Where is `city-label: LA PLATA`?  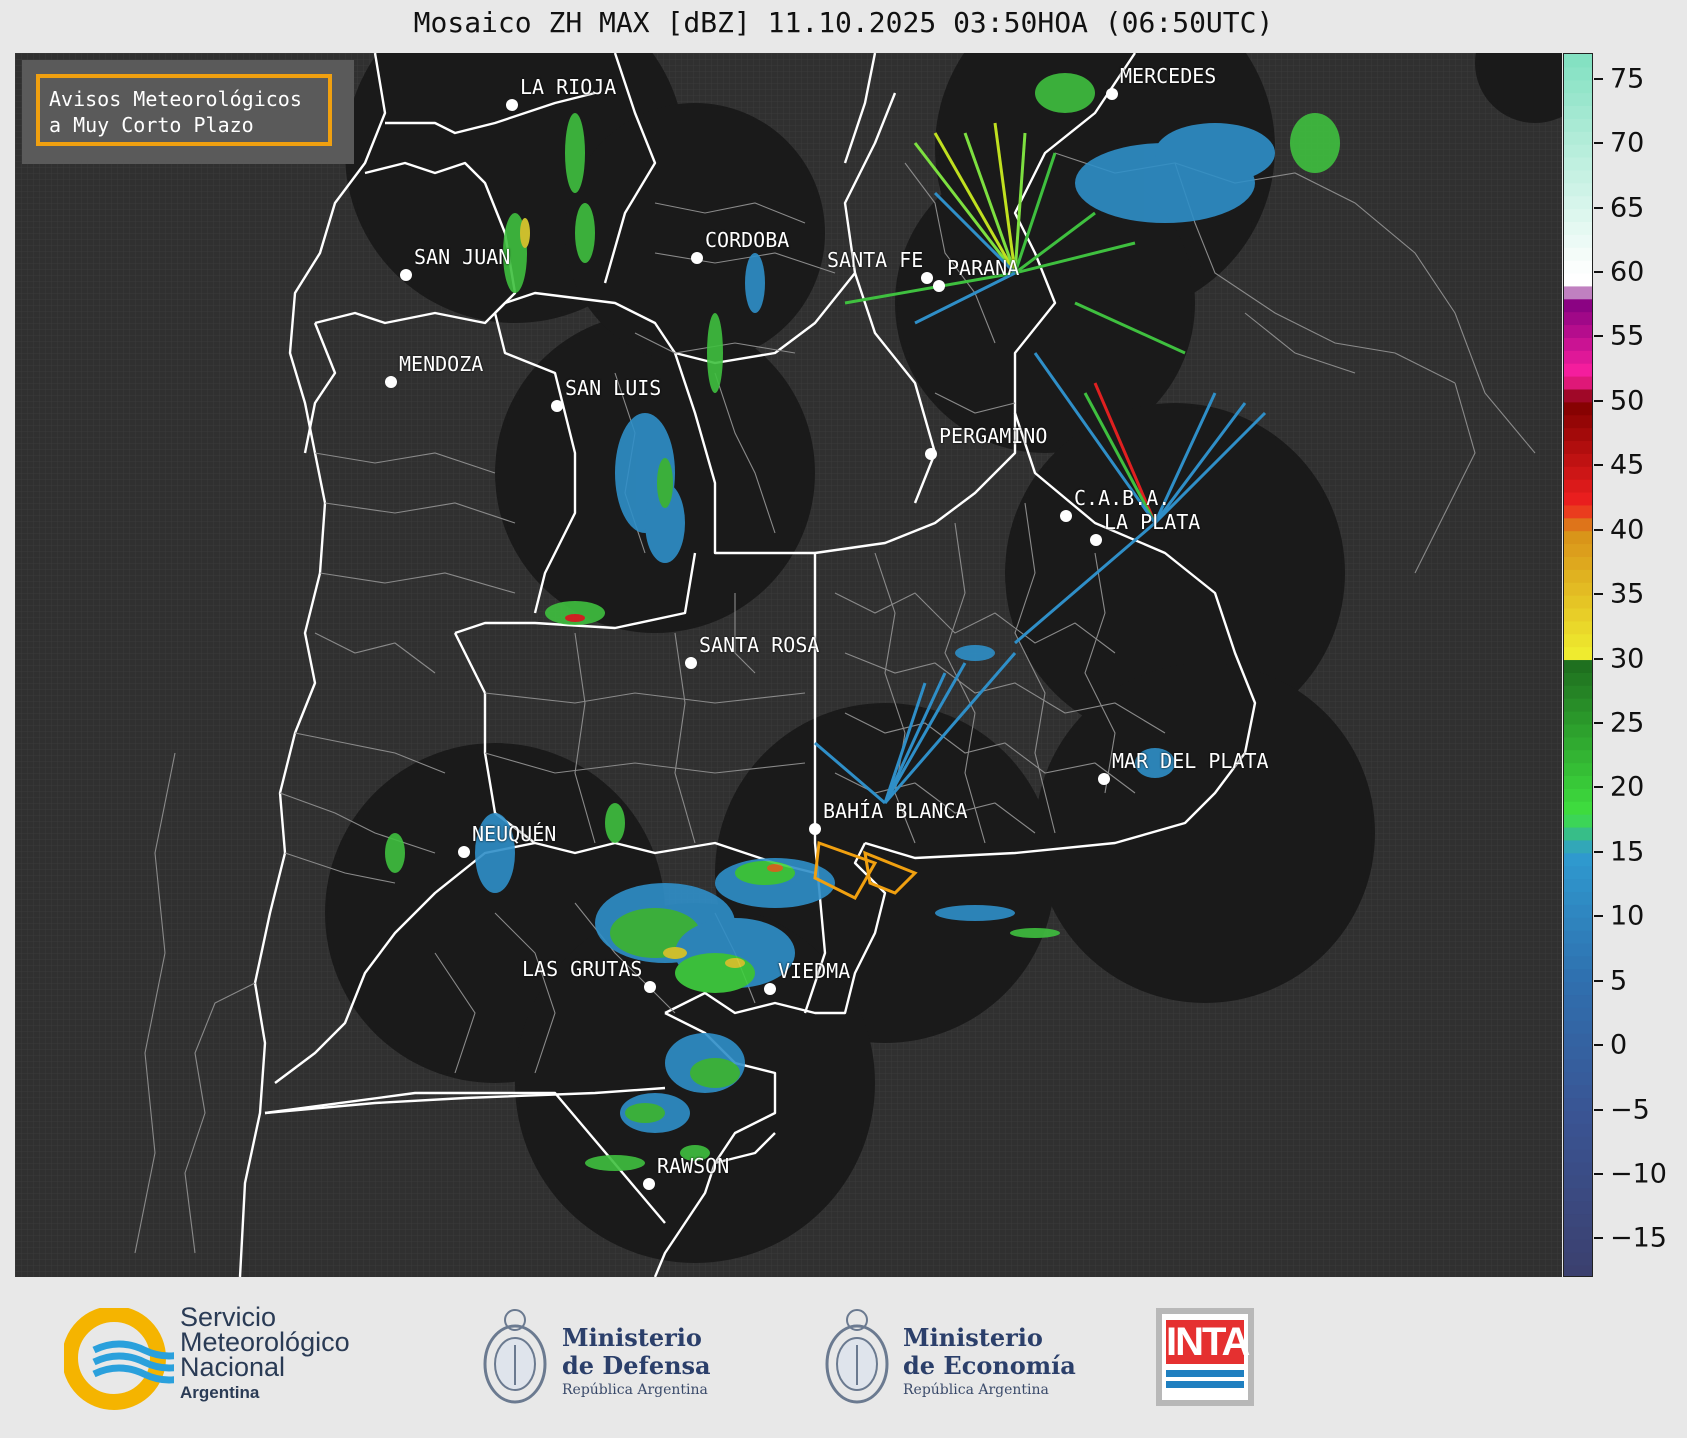 city-label: LA PLATA is located at coordinates (1152, 522).